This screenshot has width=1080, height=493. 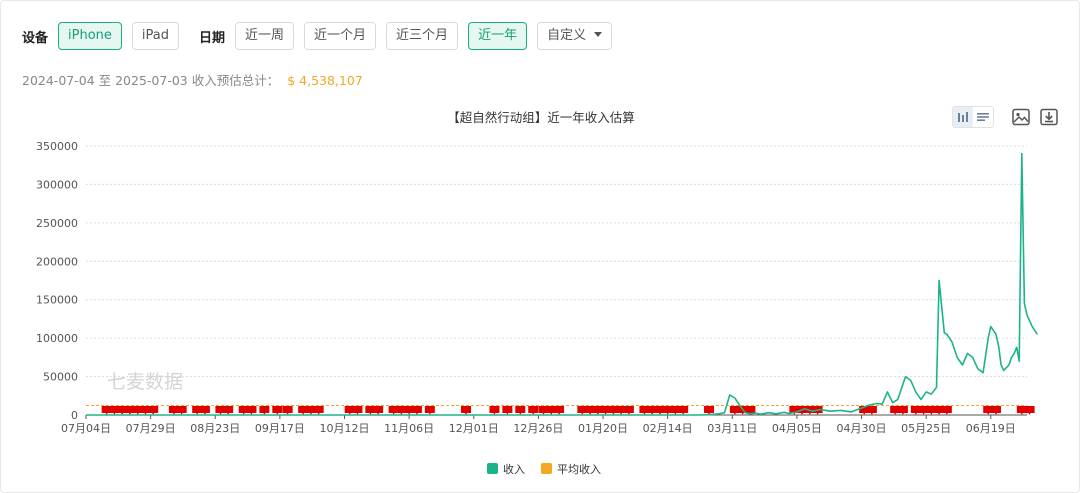 What do you see at coordinates (498, 36) in the screenshot?
I see `date-year-button: 近一年` at bounding box center [498, 36].